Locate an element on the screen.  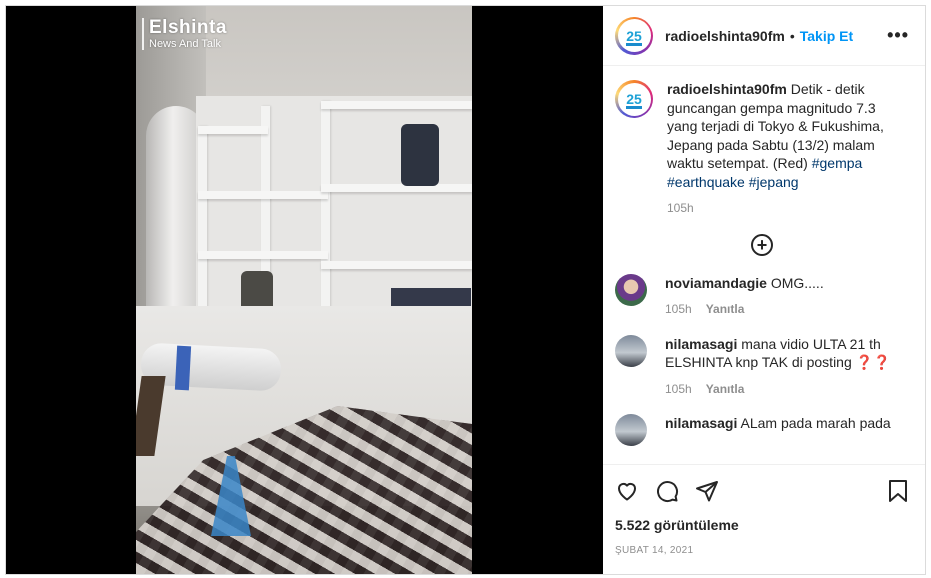
video-watermark: Elshinta News And Talk is located at coordinates (184, 34).